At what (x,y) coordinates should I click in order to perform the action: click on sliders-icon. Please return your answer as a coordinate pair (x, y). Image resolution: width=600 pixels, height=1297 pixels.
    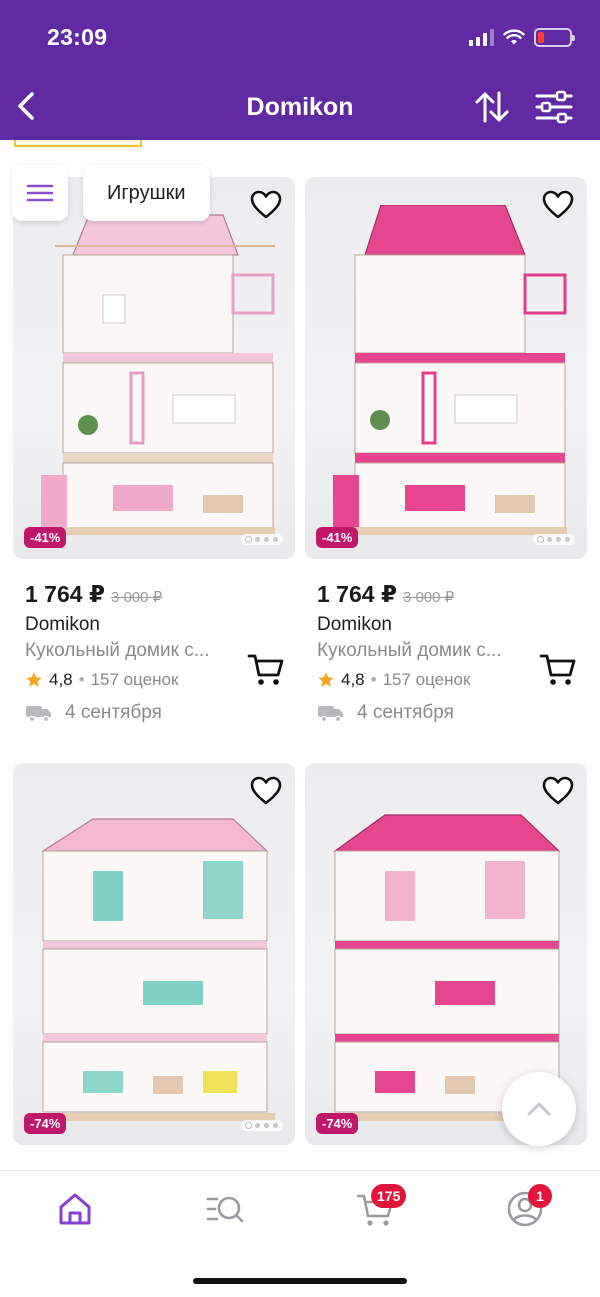
    Looking at the image, I should click on (554, 107).